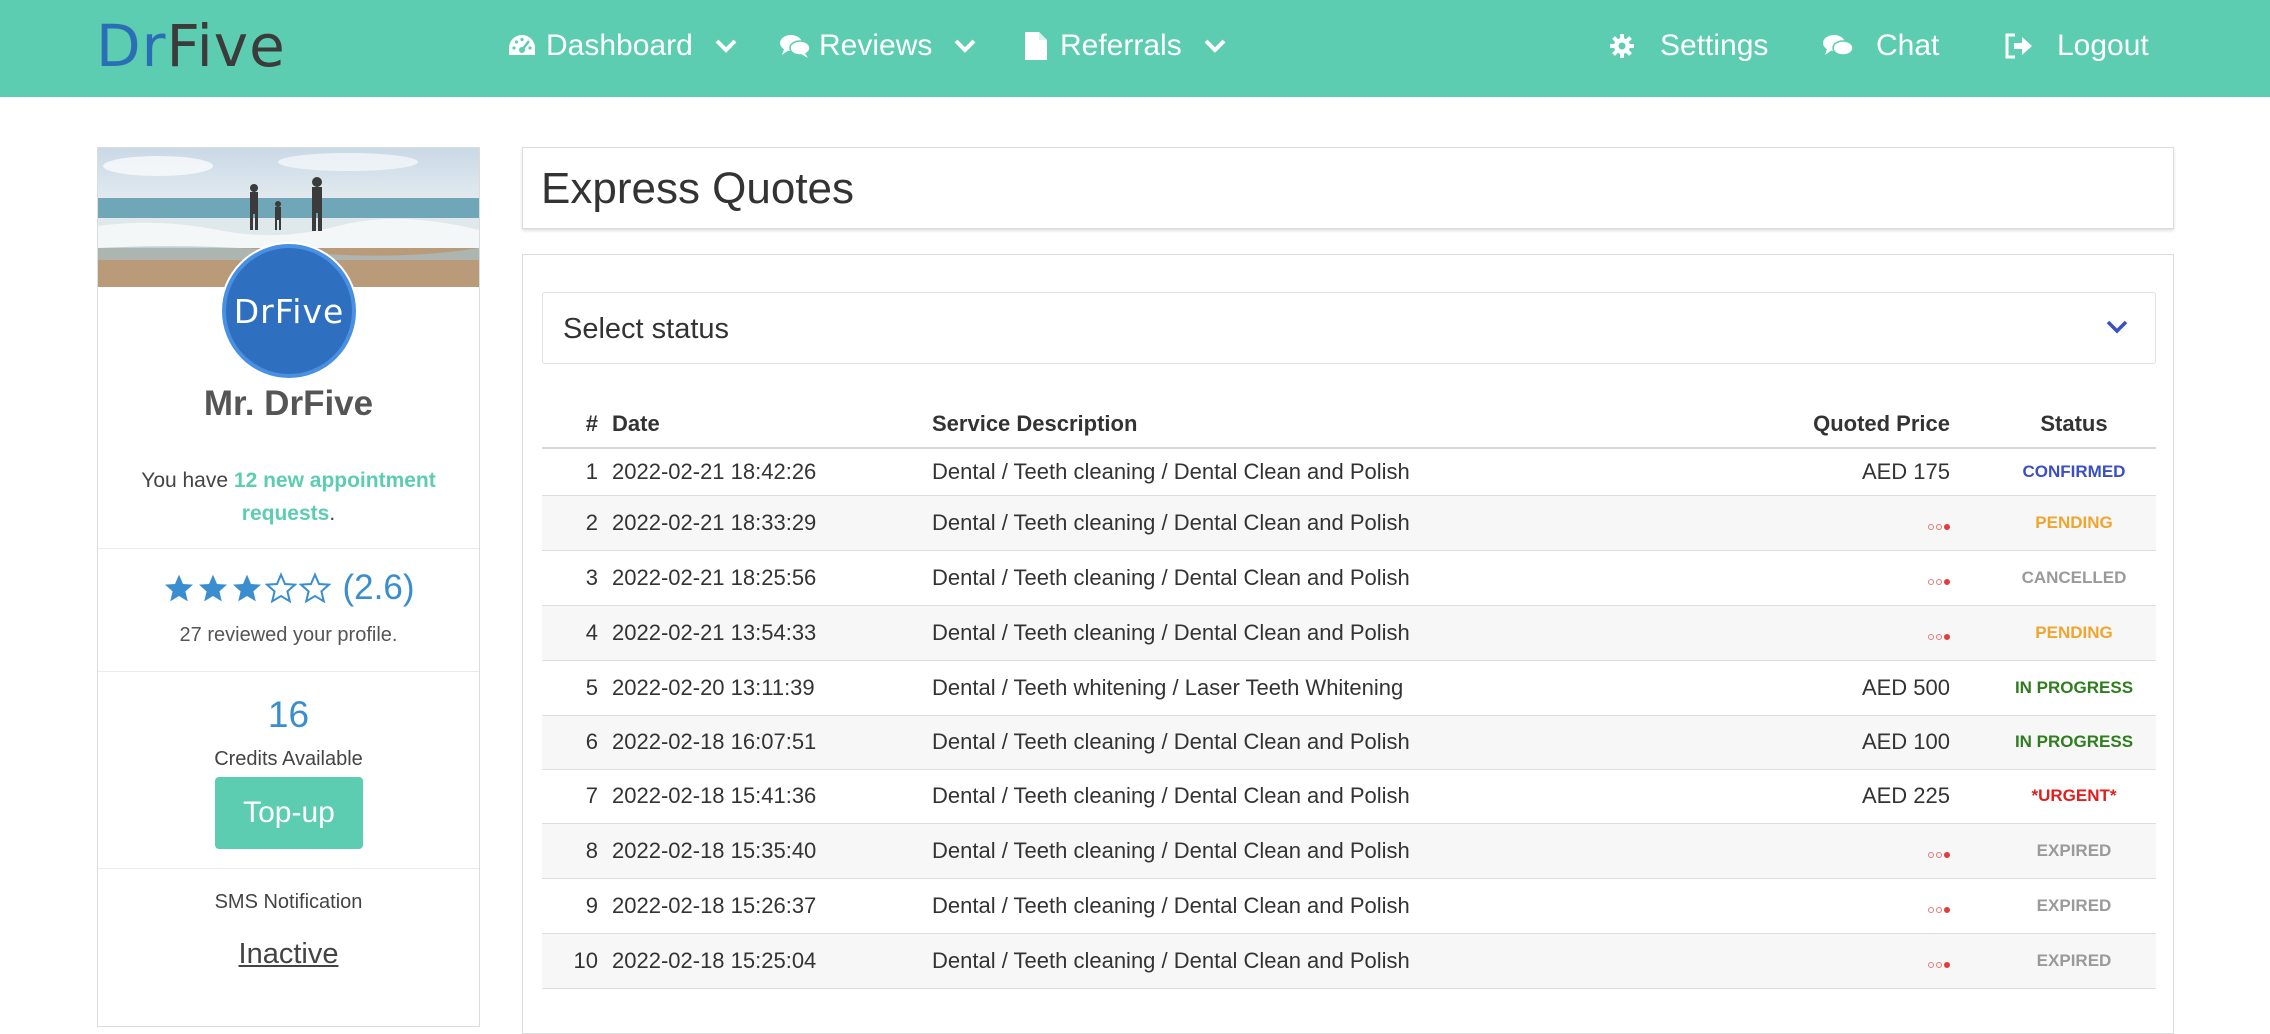 The height and width of the screenshot is (1034, 2270). Describe the element at coordinates (1908, 45) in the screenshot. I see `nav-chat-label: Chat` at that location.